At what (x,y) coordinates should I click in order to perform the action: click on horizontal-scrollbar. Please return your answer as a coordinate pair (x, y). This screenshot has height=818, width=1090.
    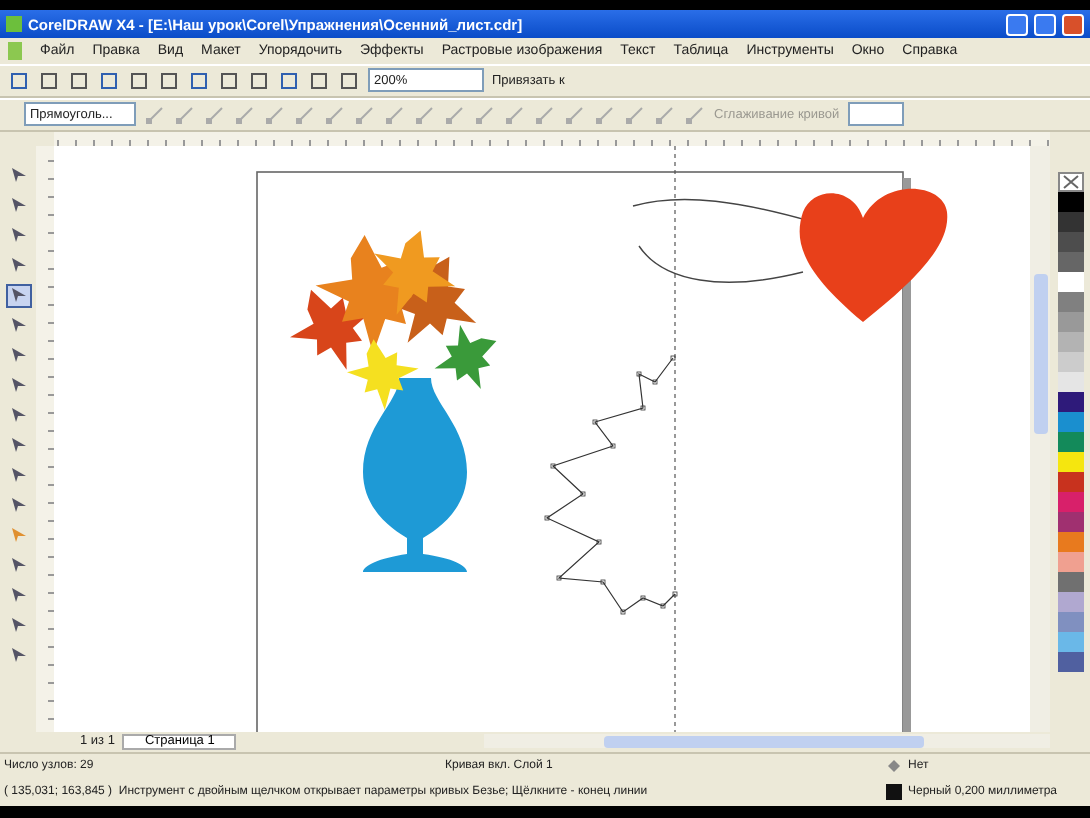
    Looking at the image, I should click on (767, 741).